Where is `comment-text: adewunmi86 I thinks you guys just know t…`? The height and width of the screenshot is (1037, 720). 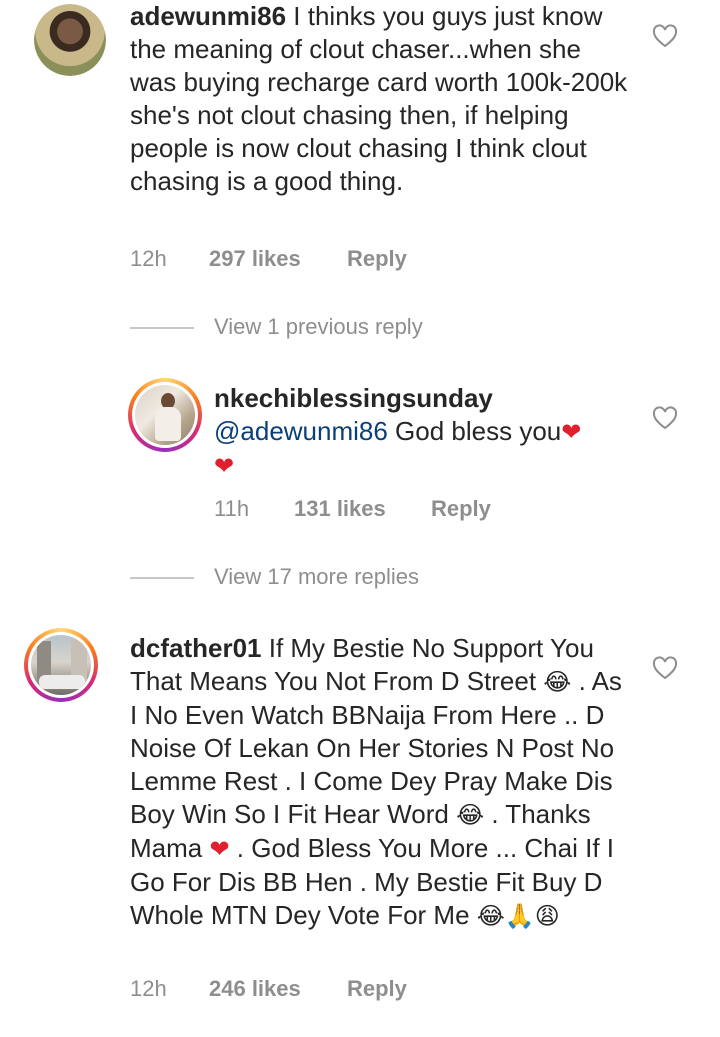 comment-text: adewunmi86 I thinks you guys just know t… is located at coordinates (380, 99).